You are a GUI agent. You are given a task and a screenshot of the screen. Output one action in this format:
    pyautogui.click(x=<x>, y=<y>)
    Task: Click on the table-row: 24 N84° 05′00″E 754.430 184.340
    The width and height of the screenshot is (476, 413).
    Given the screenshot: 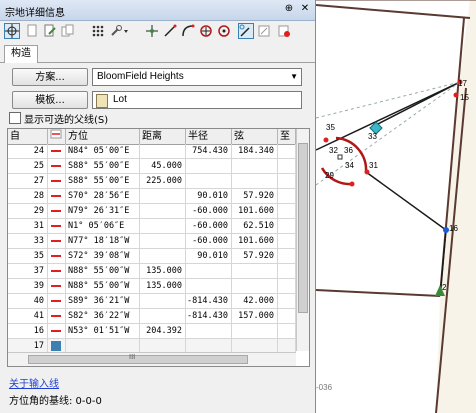 What is the action you would take?
    pyautogui.click(x=152, y=151)
    